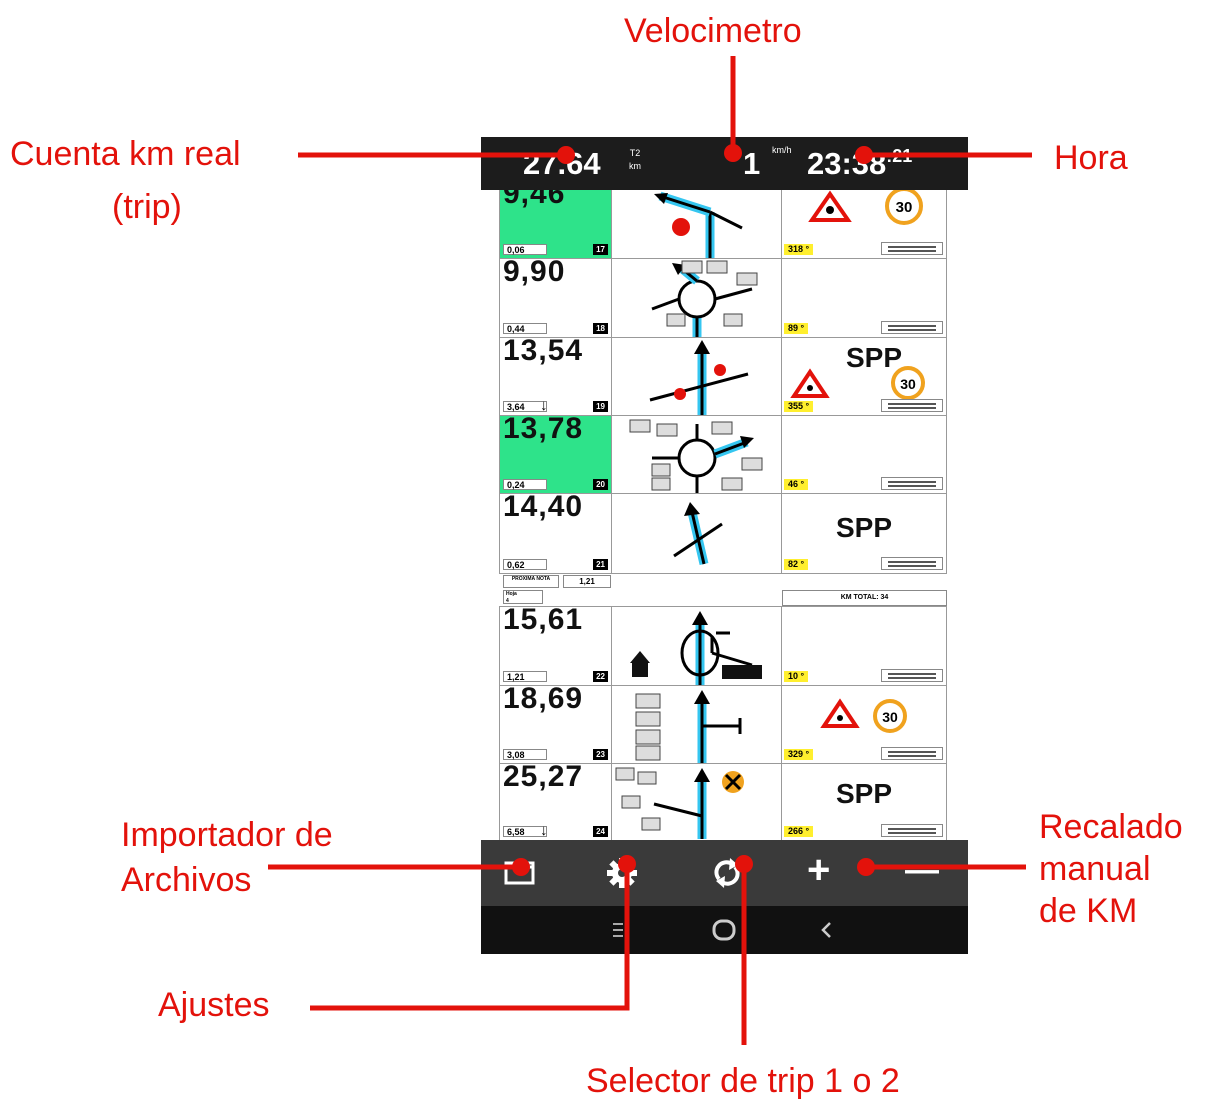  What do you see at coordinates (713, 31) in the screenshot?
I see `label-velocimetro: Velocimetro` at bounding box center [713, 31].